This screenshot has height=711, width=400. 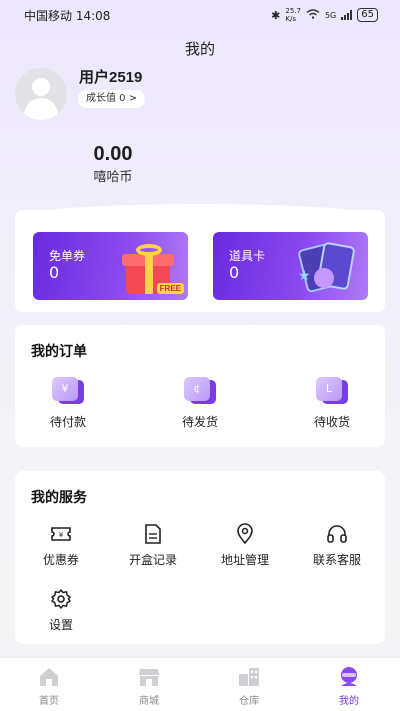 What do you see at coordinates (349, 701) in the screenshot?
I see `tab-profile-label: 我的` at bounding box center [349, 701].